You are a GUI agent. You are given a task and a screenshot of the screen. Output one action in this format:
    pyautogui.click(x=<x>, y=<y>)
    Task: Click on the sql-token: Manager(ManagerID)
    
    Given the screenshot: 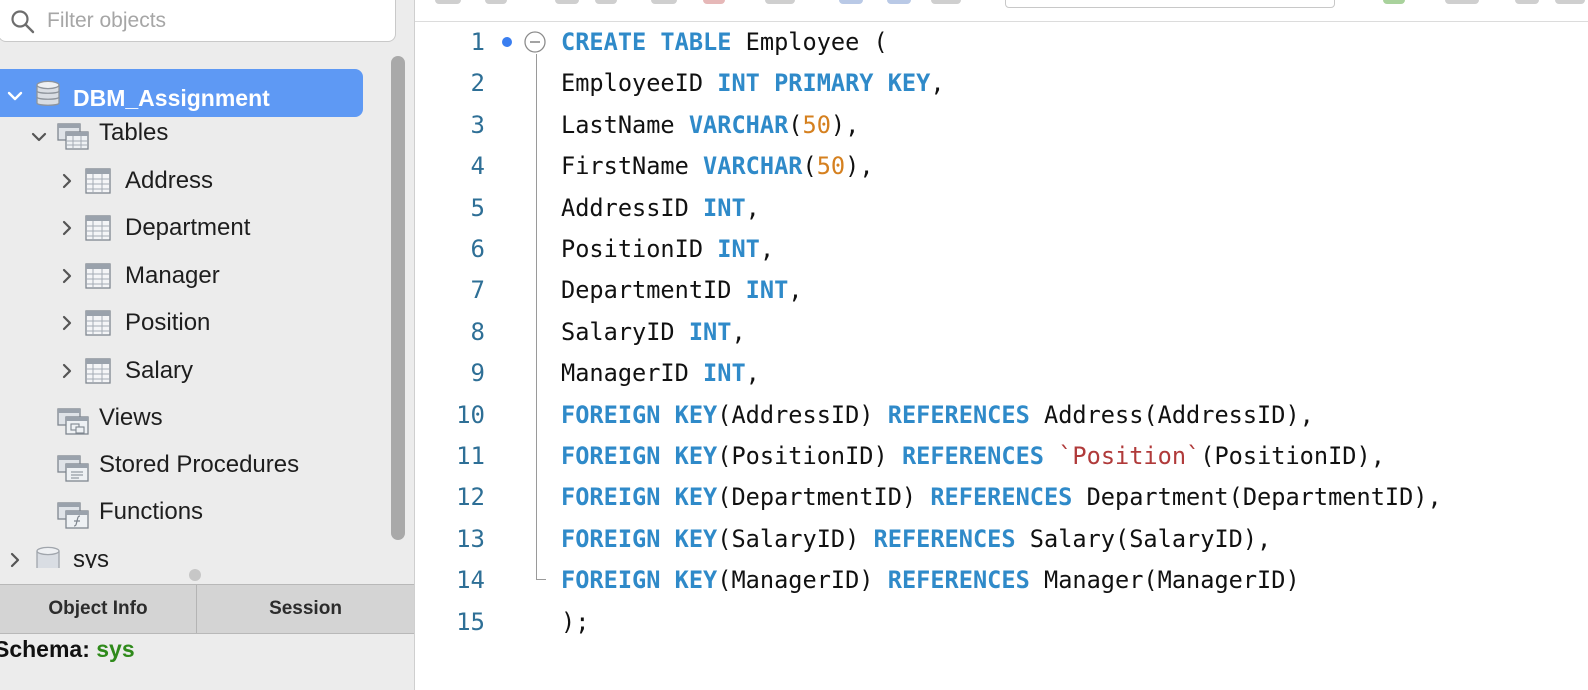 What is the action you would take?
    pyautogui.click(x=1164, y=580)
    